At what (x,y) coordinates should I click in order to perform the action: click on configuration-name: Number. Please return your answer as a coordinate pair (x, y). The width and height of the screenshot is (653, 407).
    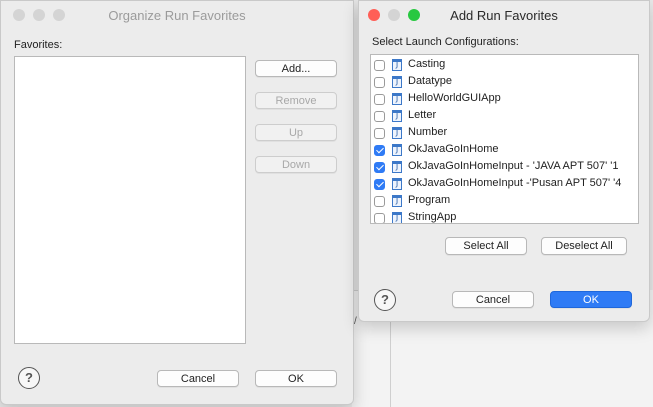
    Looking at the image, I should click on (428, 132).